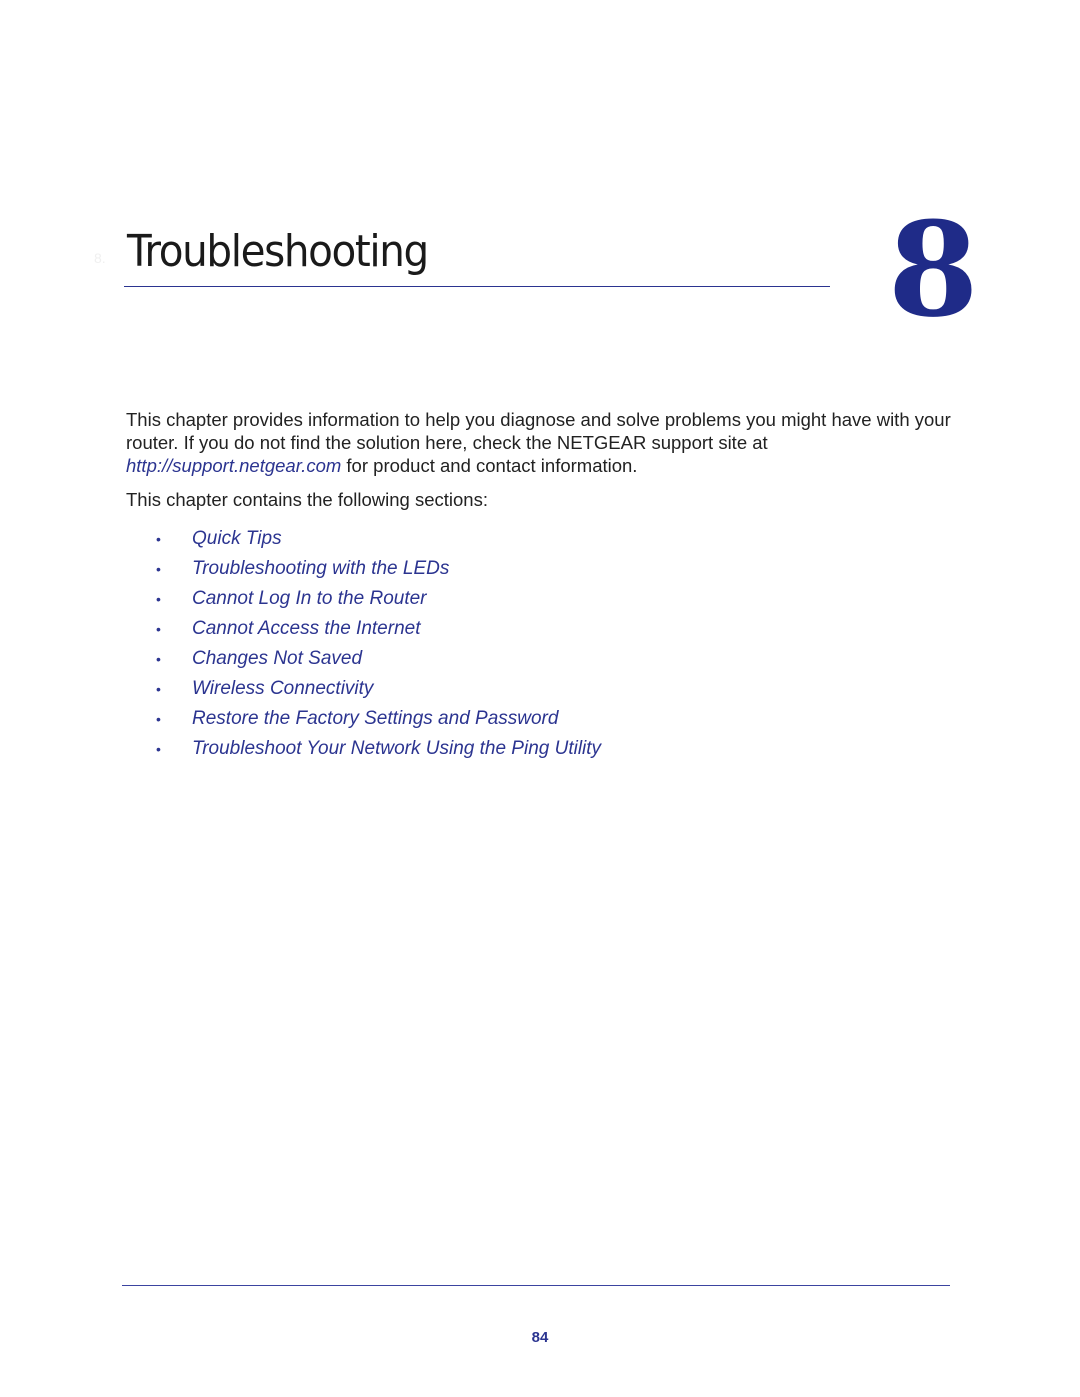 This screenshot has height=1397, width=1080. Describe the element at coordinates (278, 251) in the screenshot. I see `chapter-title: Troubleshooting` at that location.